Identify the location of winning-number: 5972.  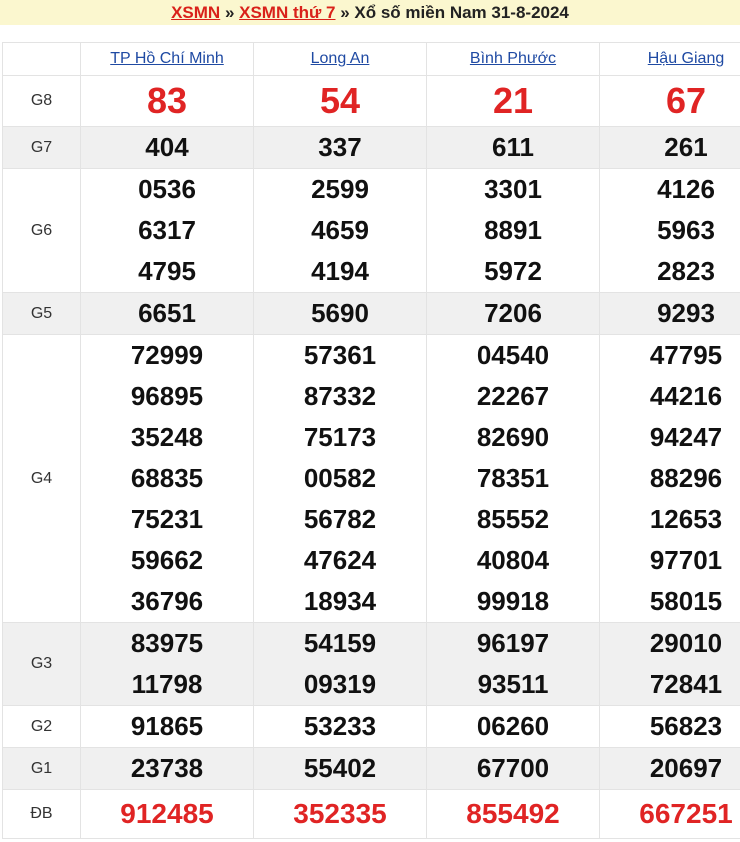
(513, 271).